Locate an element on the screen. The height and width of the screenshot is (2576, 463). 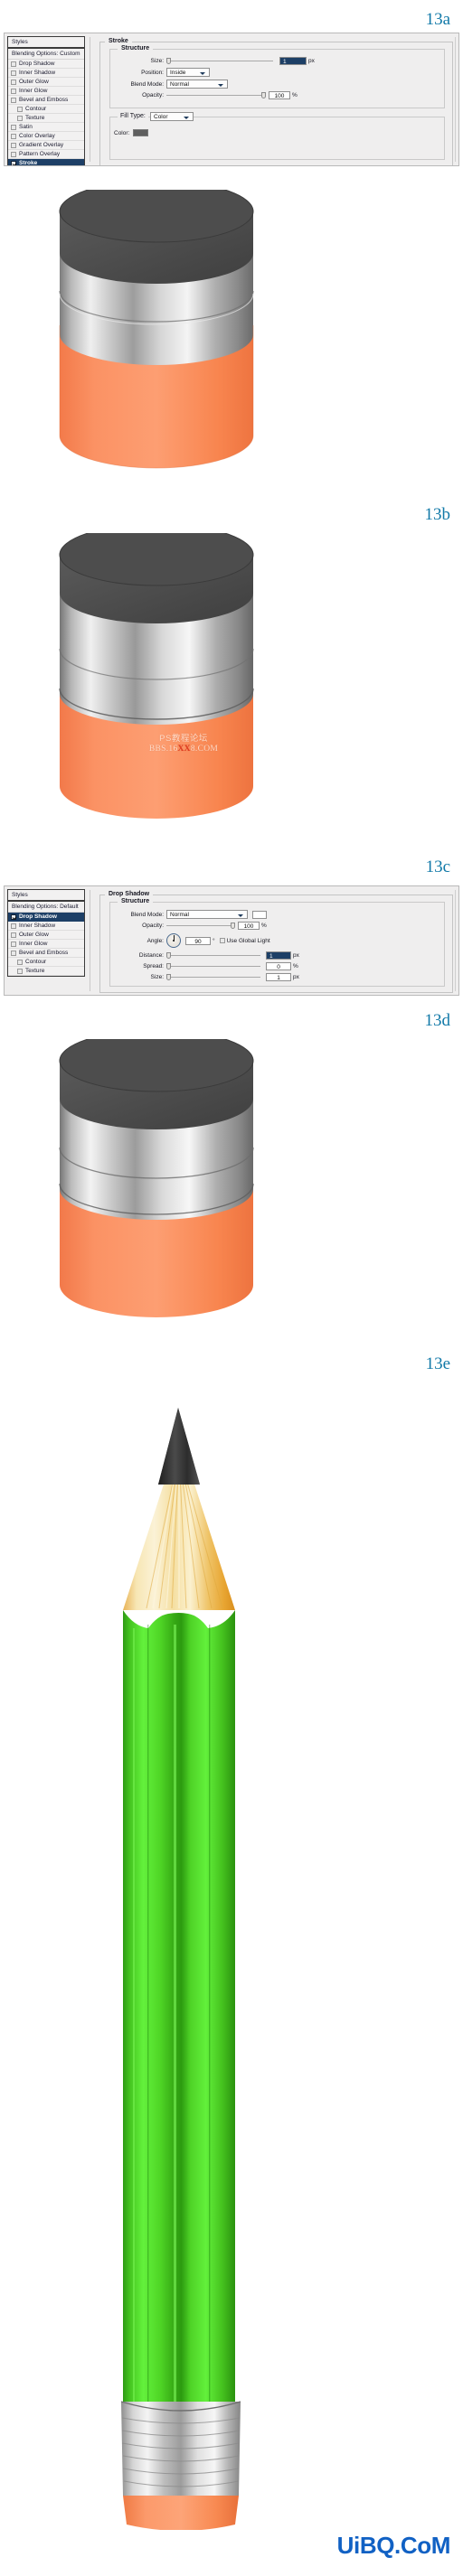
size-input: 1 is located at coordinates (293, 61).